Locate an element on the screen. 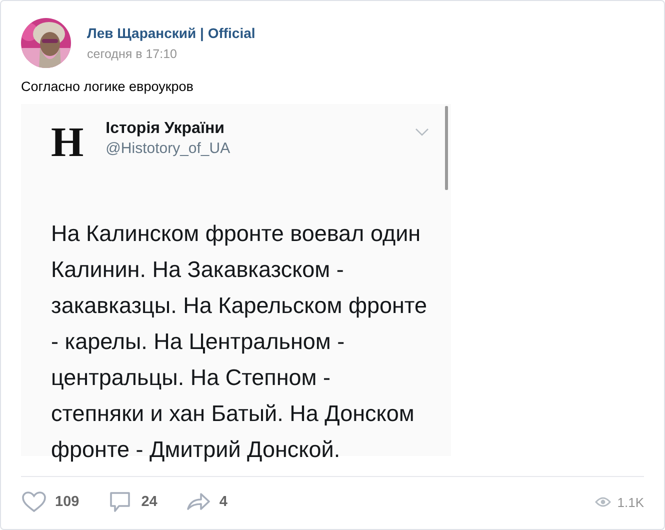  chevron-icon is located at coordinates (422, 132).